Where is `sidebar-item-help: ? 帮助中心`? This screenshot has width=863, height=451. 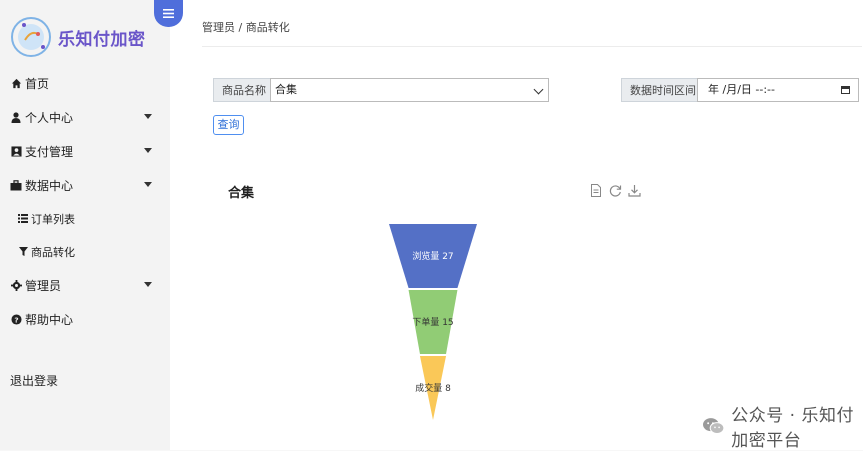 sidebar-item-help: ? 帮助中心 is located at coordinates (85, 319).